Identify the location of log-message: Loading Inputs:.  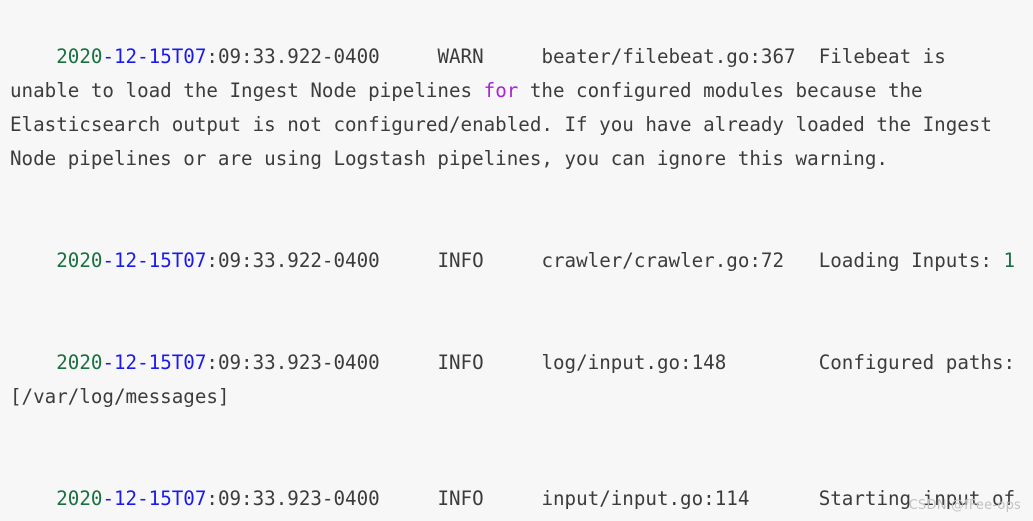
(911, 260).